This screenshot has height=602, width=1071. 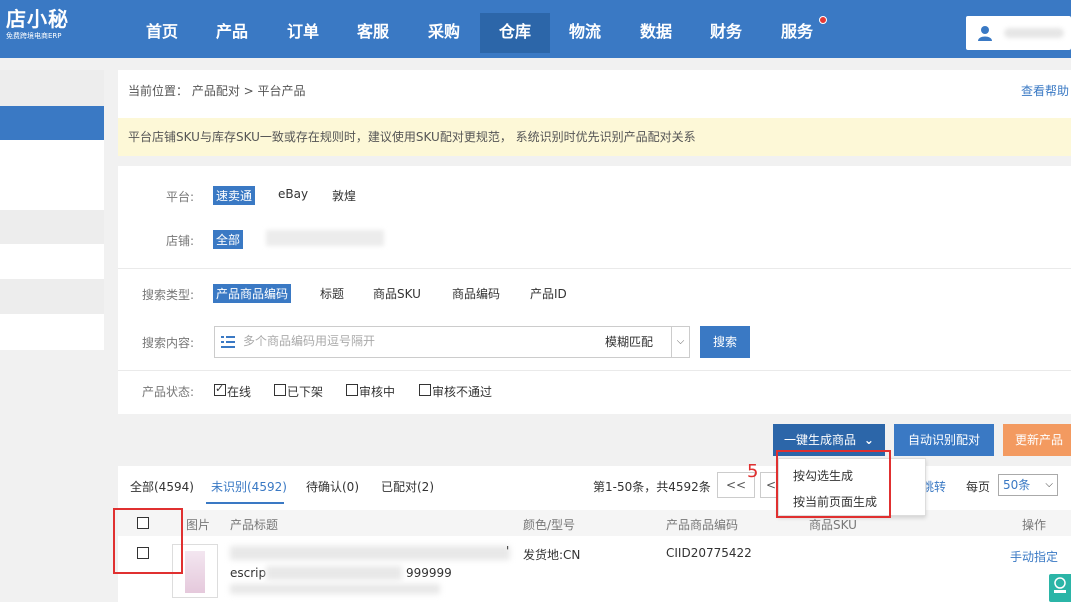 What do you see at coordinates (373, 33) in the screenshot?
I see `nav-item-service: 客服` at bounding box center [373, 33].